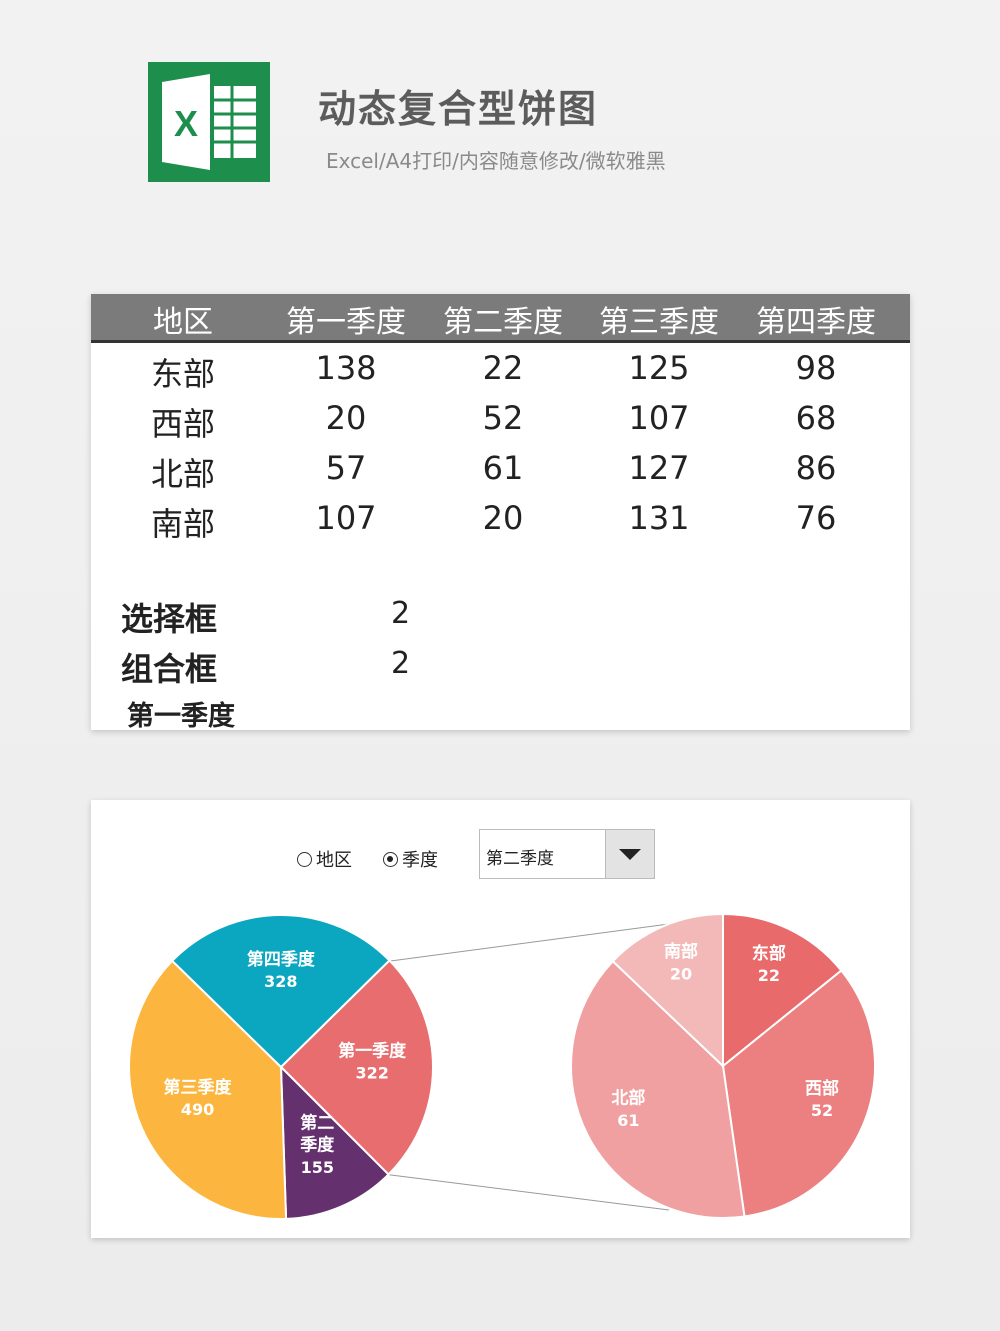 The width and height of the screenshot is (1000, 1331). Describe the element at coordinates (503, 468) in the screenshot. I see `cell-value: 61` at that location.